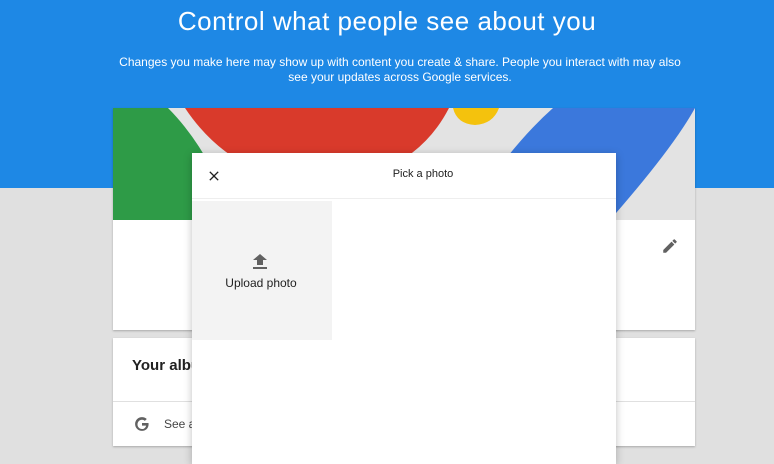 Image resolution: width=774 pixels, height=464 pixels. I want to click on upload-icon, so click(260, 261).